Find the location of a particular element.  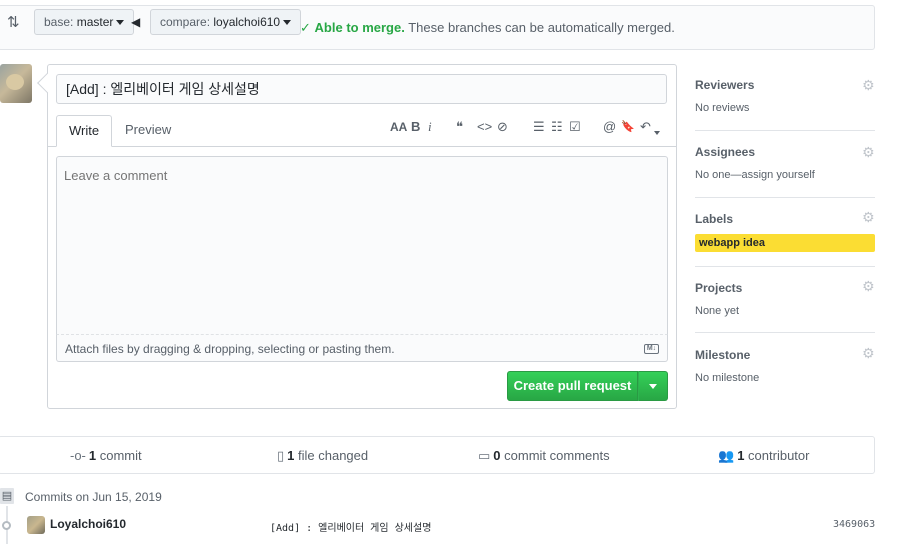

commits-count: 1 is located at coordinates (92, 455).